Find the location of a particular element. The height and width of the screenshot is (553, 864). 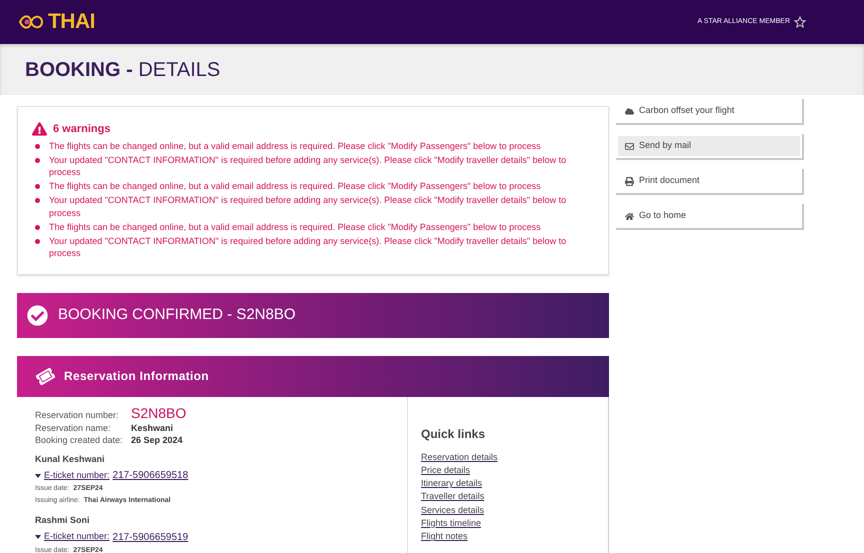

star-icon is located at coordinates (800, 22).